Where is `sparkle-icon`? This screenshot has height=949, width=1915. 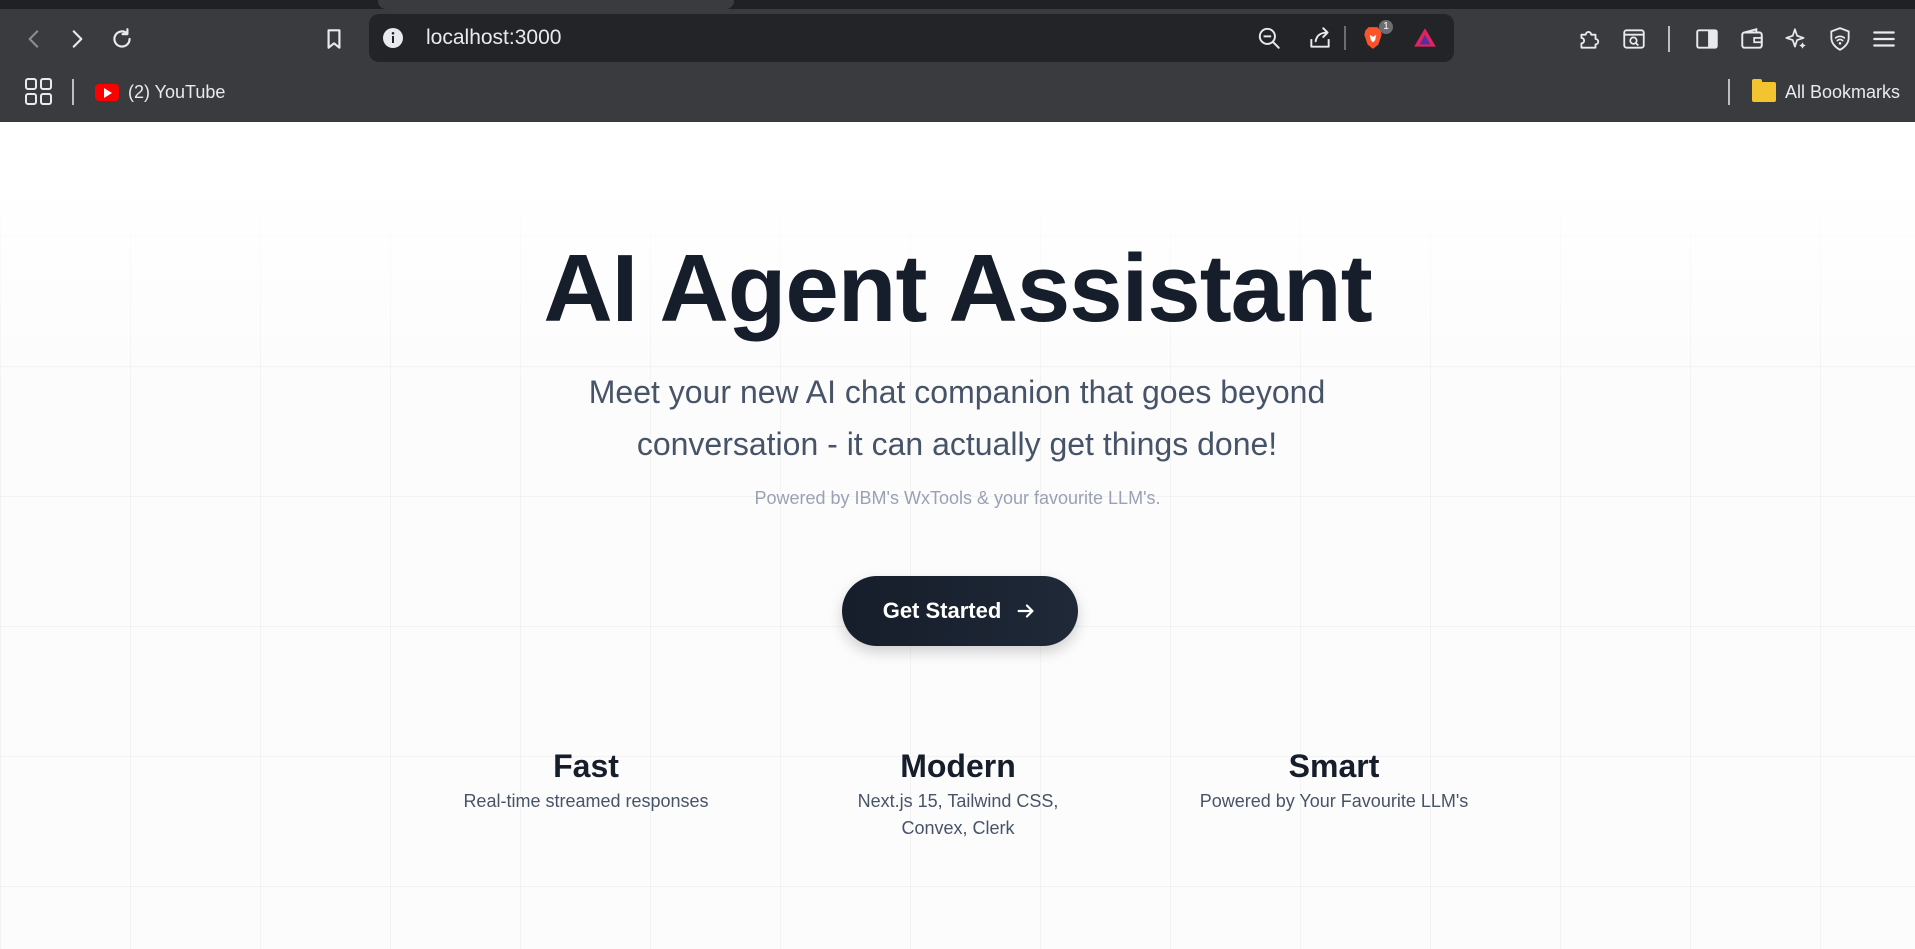 sparkle-icon is located at coordinates (1795, 38).